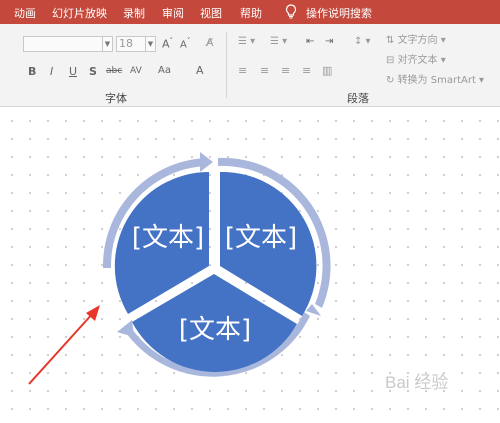 This screenshot has height=423, width=500. What do you see at coordinates (125, 328) in the screenshot?
I see `arrowhead-bottom` at bounding box center [125, 328].